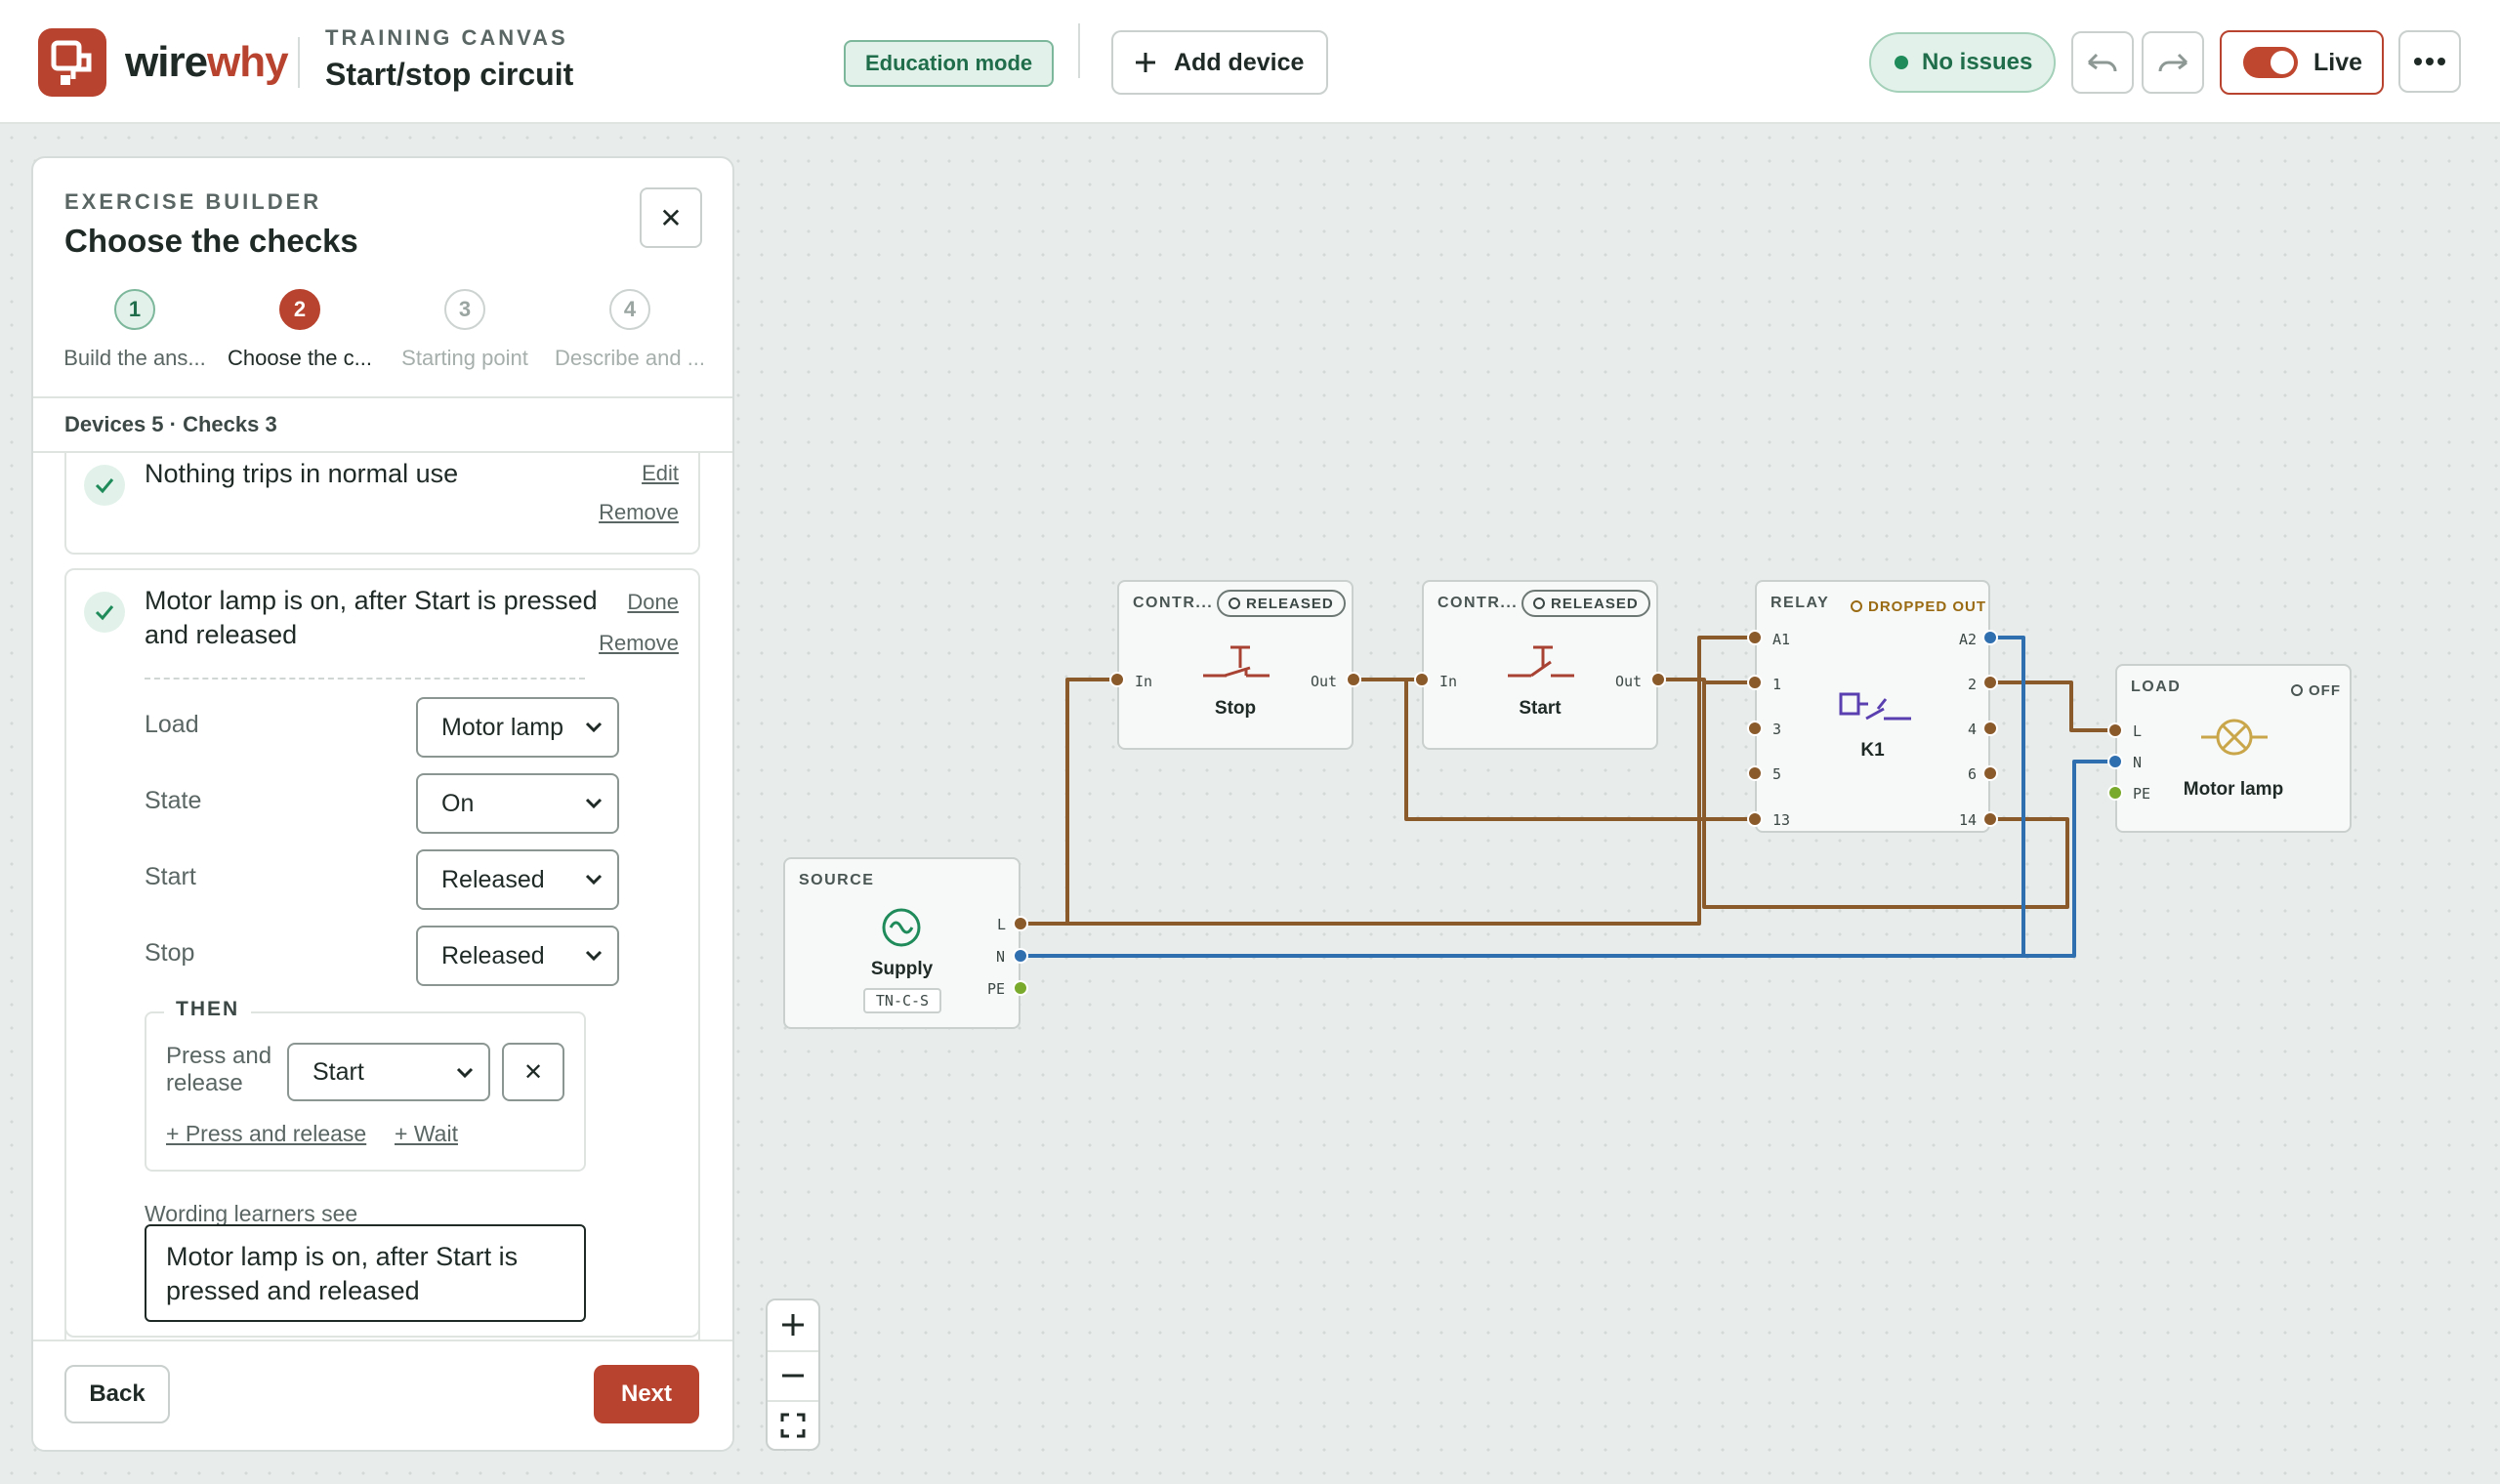 The height and width of the screenshot is (1484, 2500). What do you see at coordinates (517, 804) in the screenshot?
I see `state-select: On` at bounding box center [517, 804].